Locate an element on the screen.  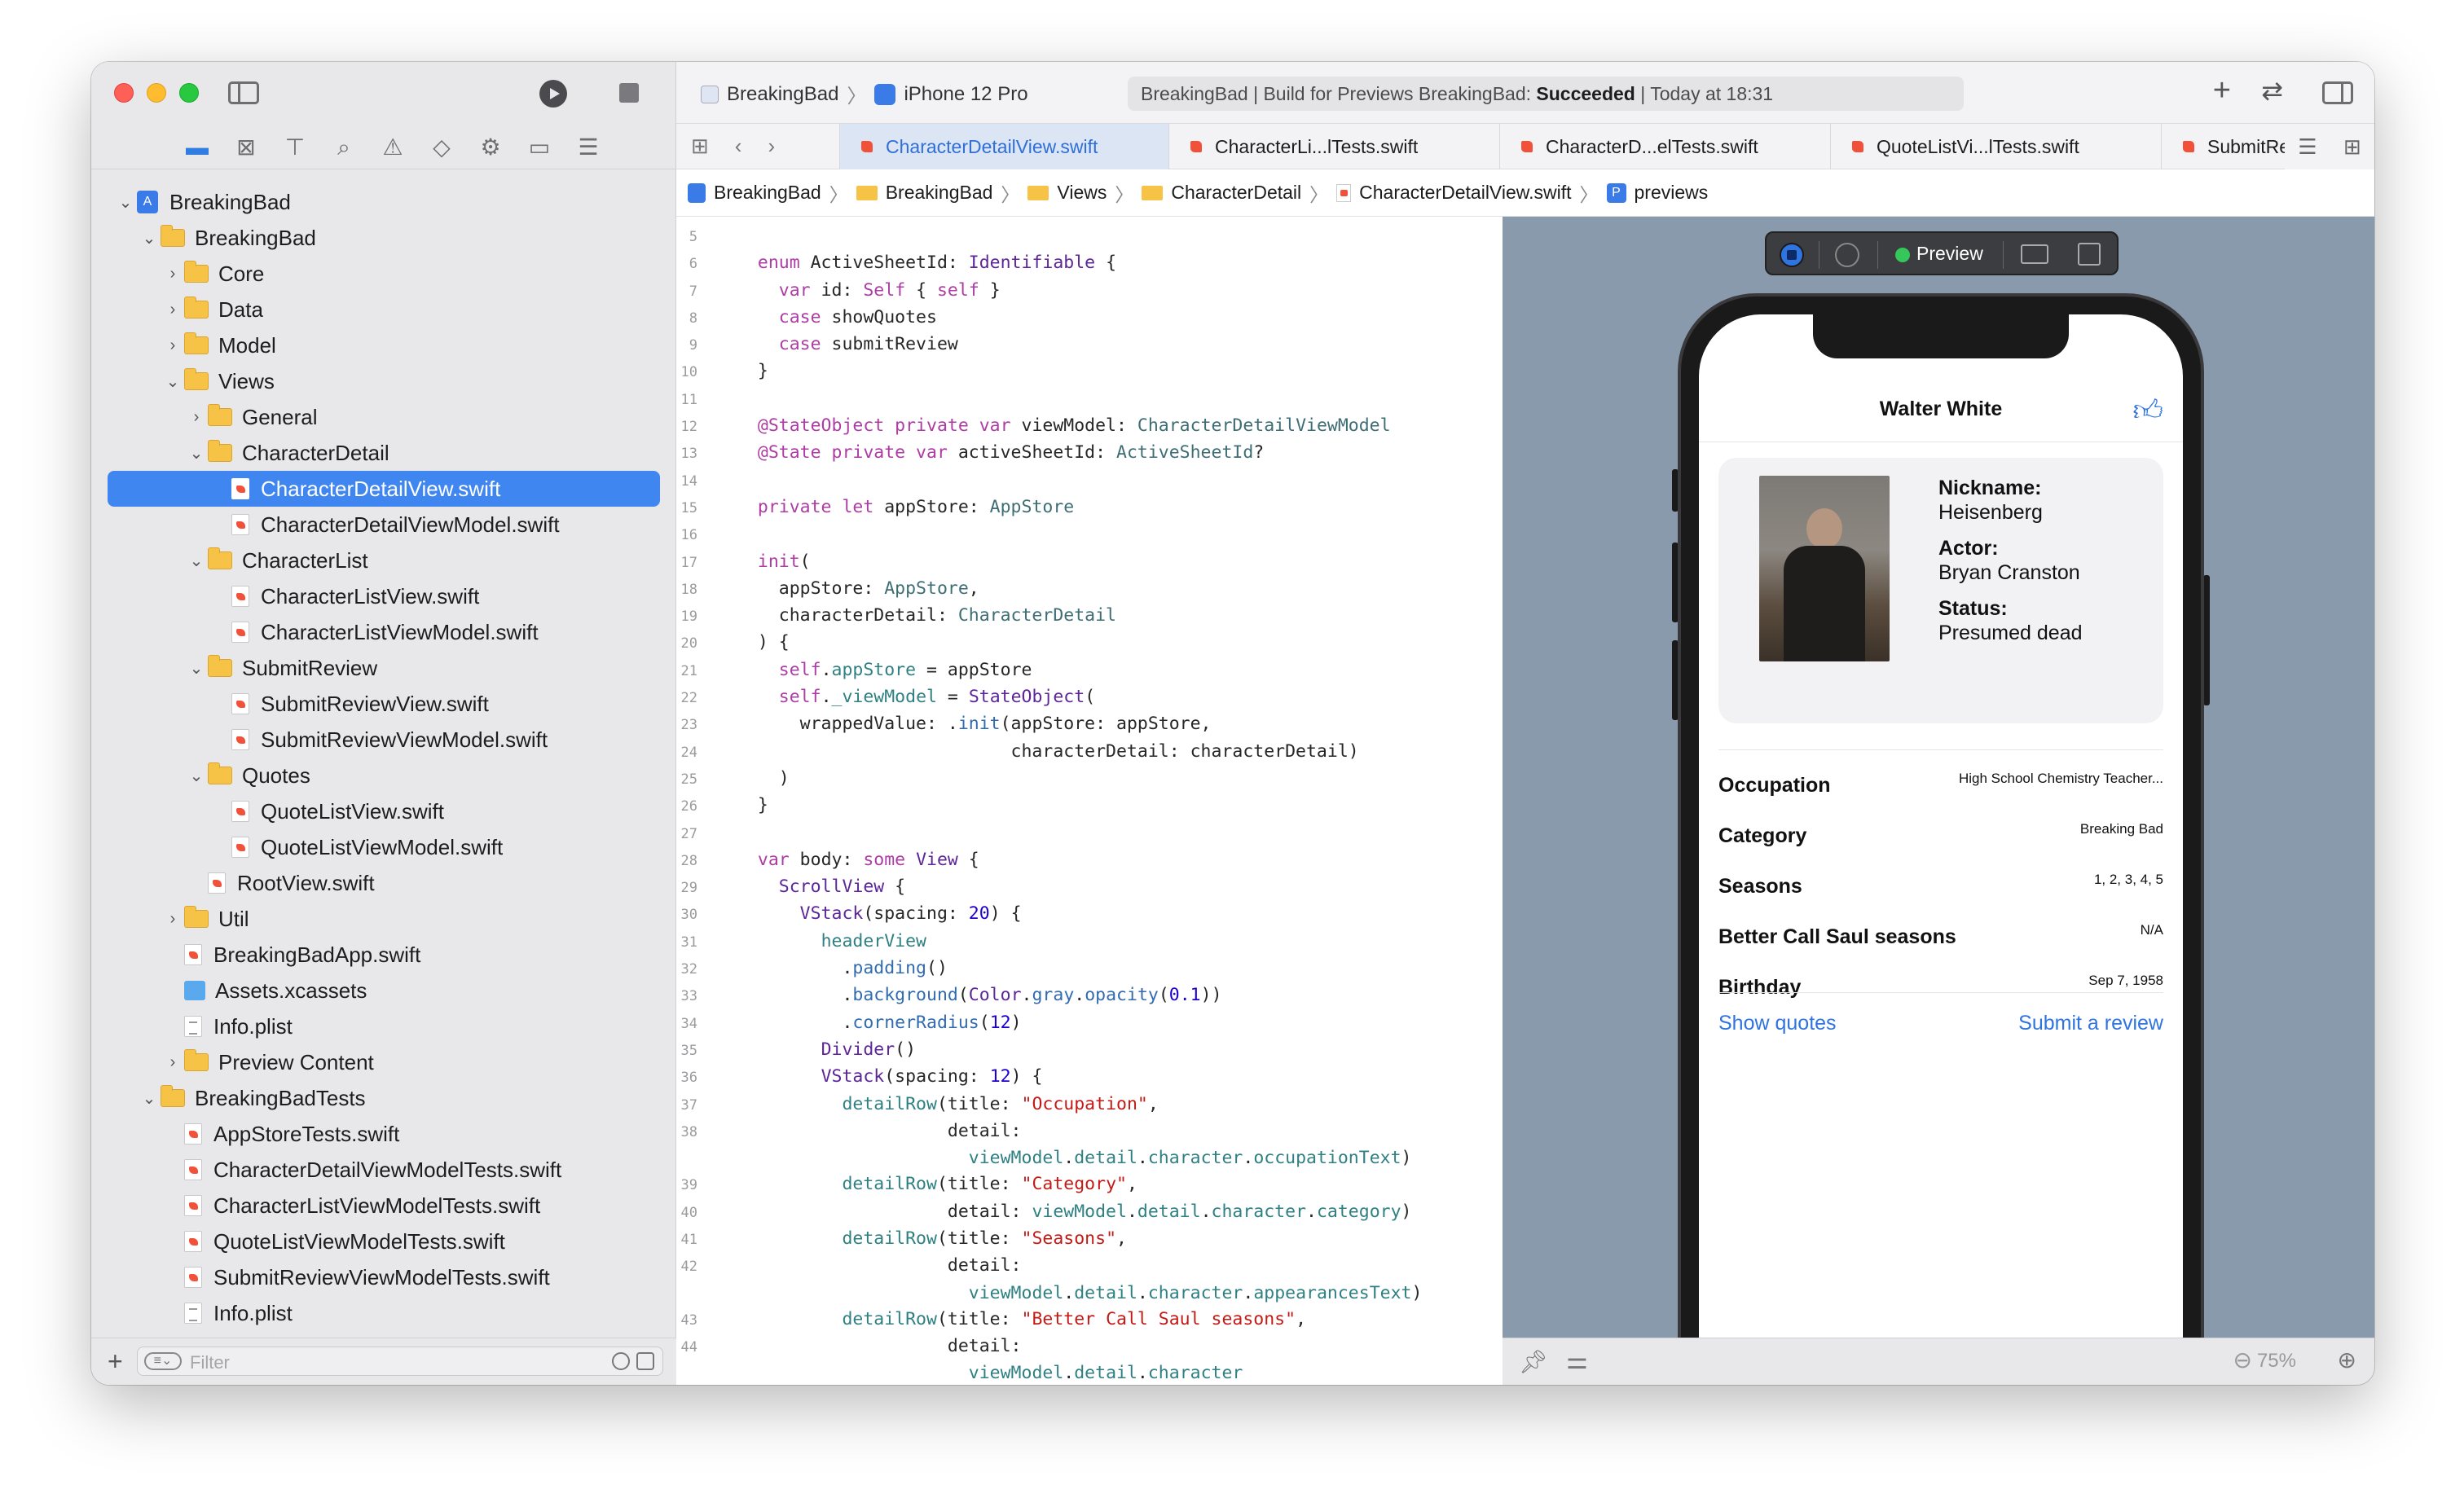
filter-options-icon: ≡⌄ is located at coordinates (163, 1361).